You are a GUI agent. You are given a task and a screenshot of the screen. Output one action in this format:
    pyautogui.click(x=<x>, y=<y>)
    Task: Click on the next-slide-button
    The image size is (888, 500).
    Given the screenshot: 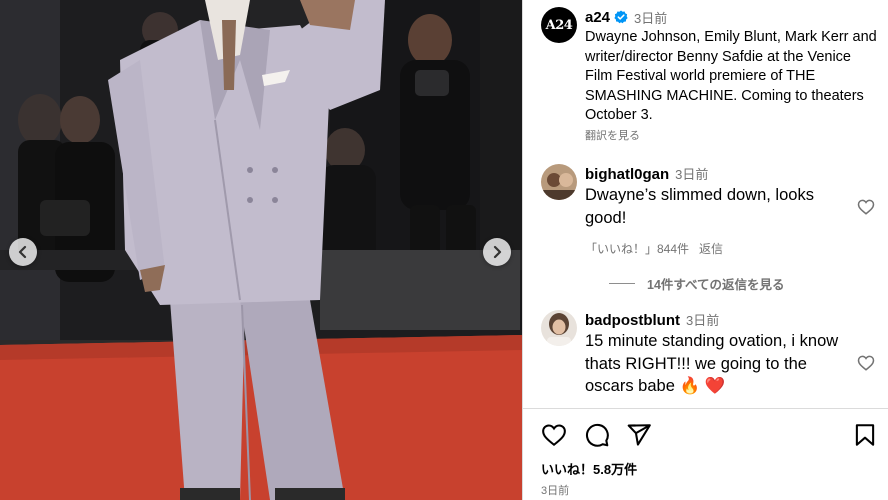 What is the action you would take?
    pyautogui.click(x=497, y=252)
    